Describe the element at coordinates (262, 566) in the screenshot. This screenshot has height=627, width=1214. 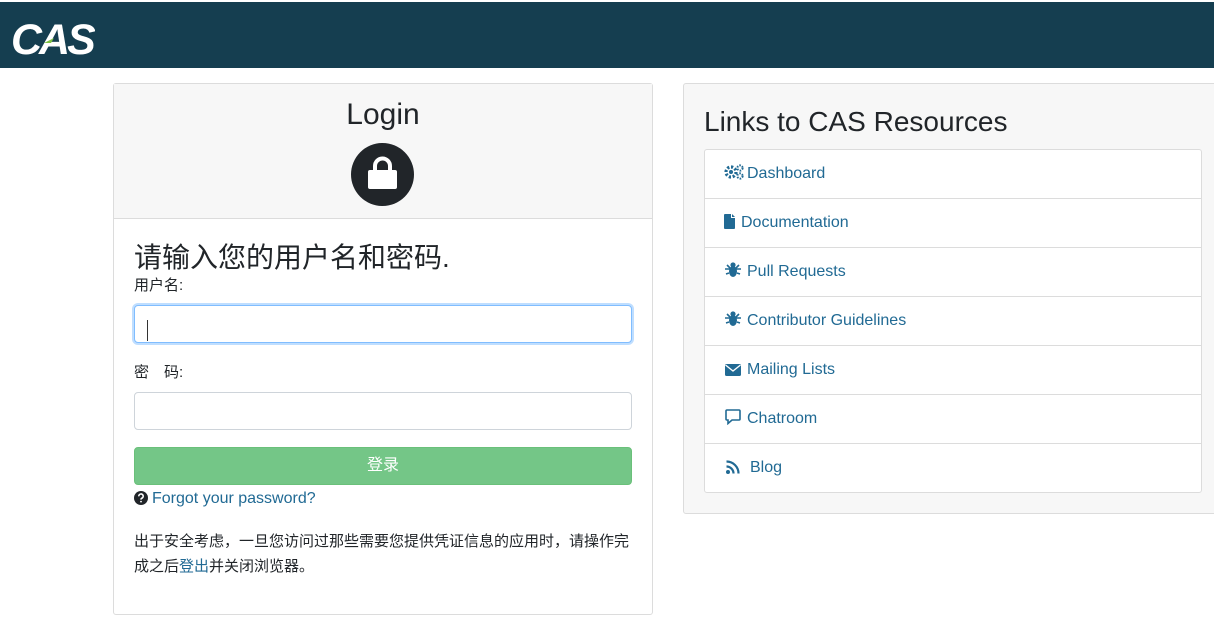
I see `notice-text-end: 并关闭浏览器。` at that location.